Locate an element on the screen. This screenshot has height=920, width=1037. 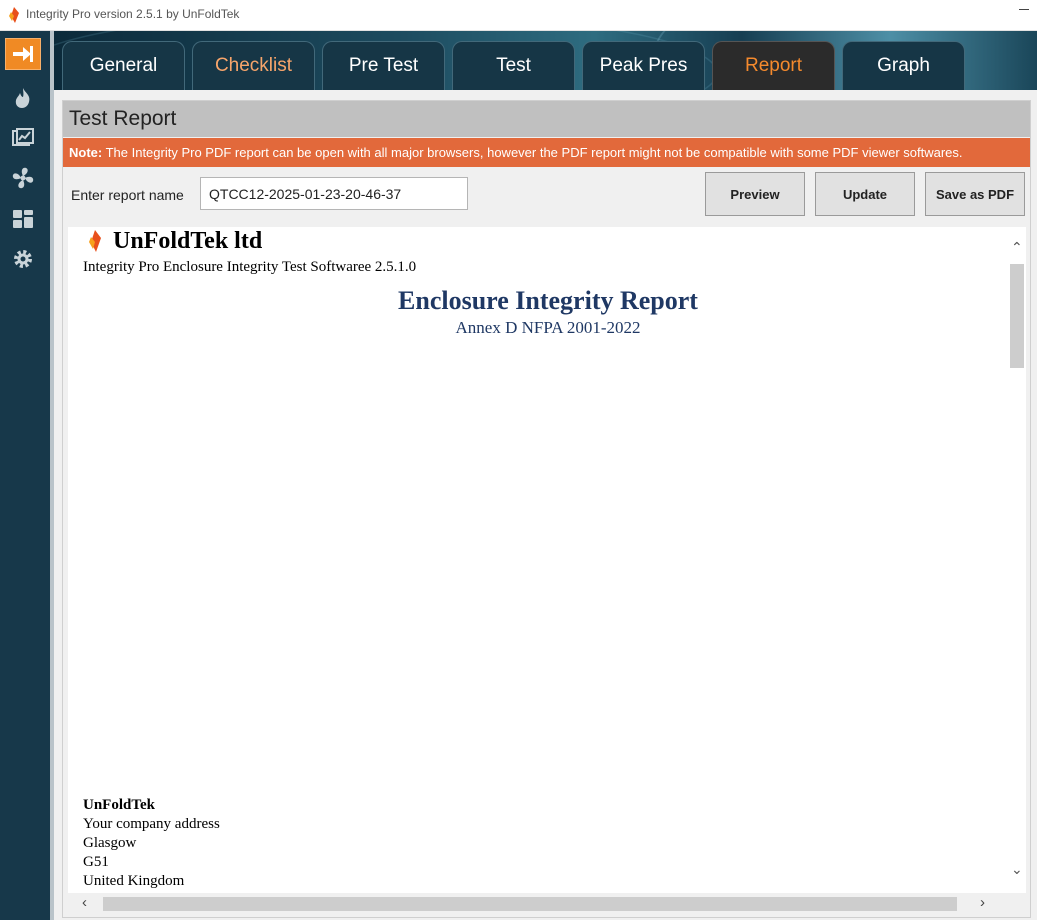
fan-icon is located at coordinates (23, 178).